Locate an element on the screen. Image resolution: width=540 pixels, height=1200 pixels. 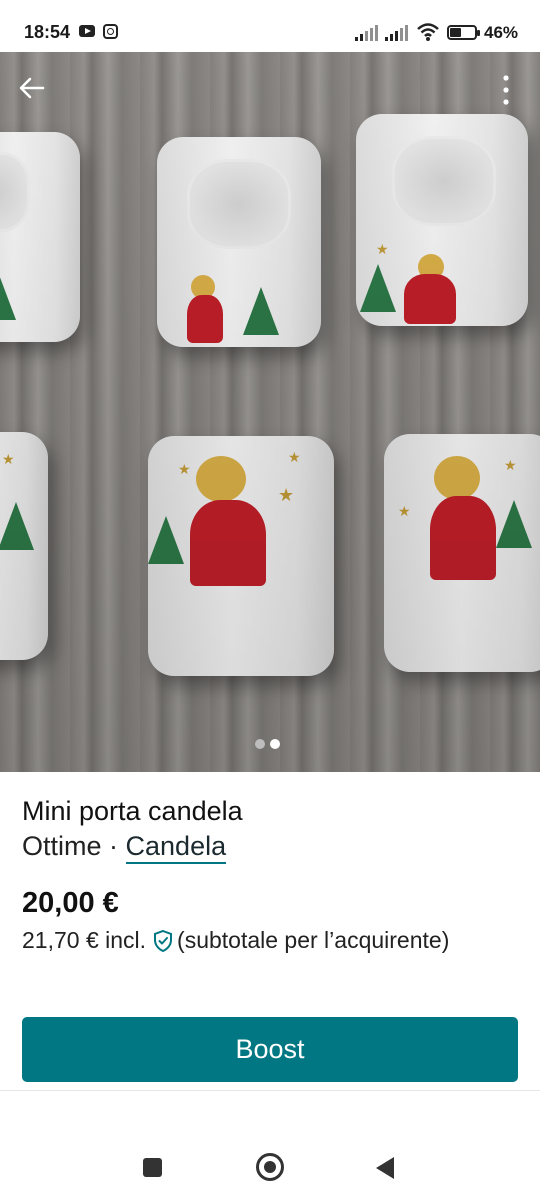
wifi-icon is located at coordinates (428, 32).